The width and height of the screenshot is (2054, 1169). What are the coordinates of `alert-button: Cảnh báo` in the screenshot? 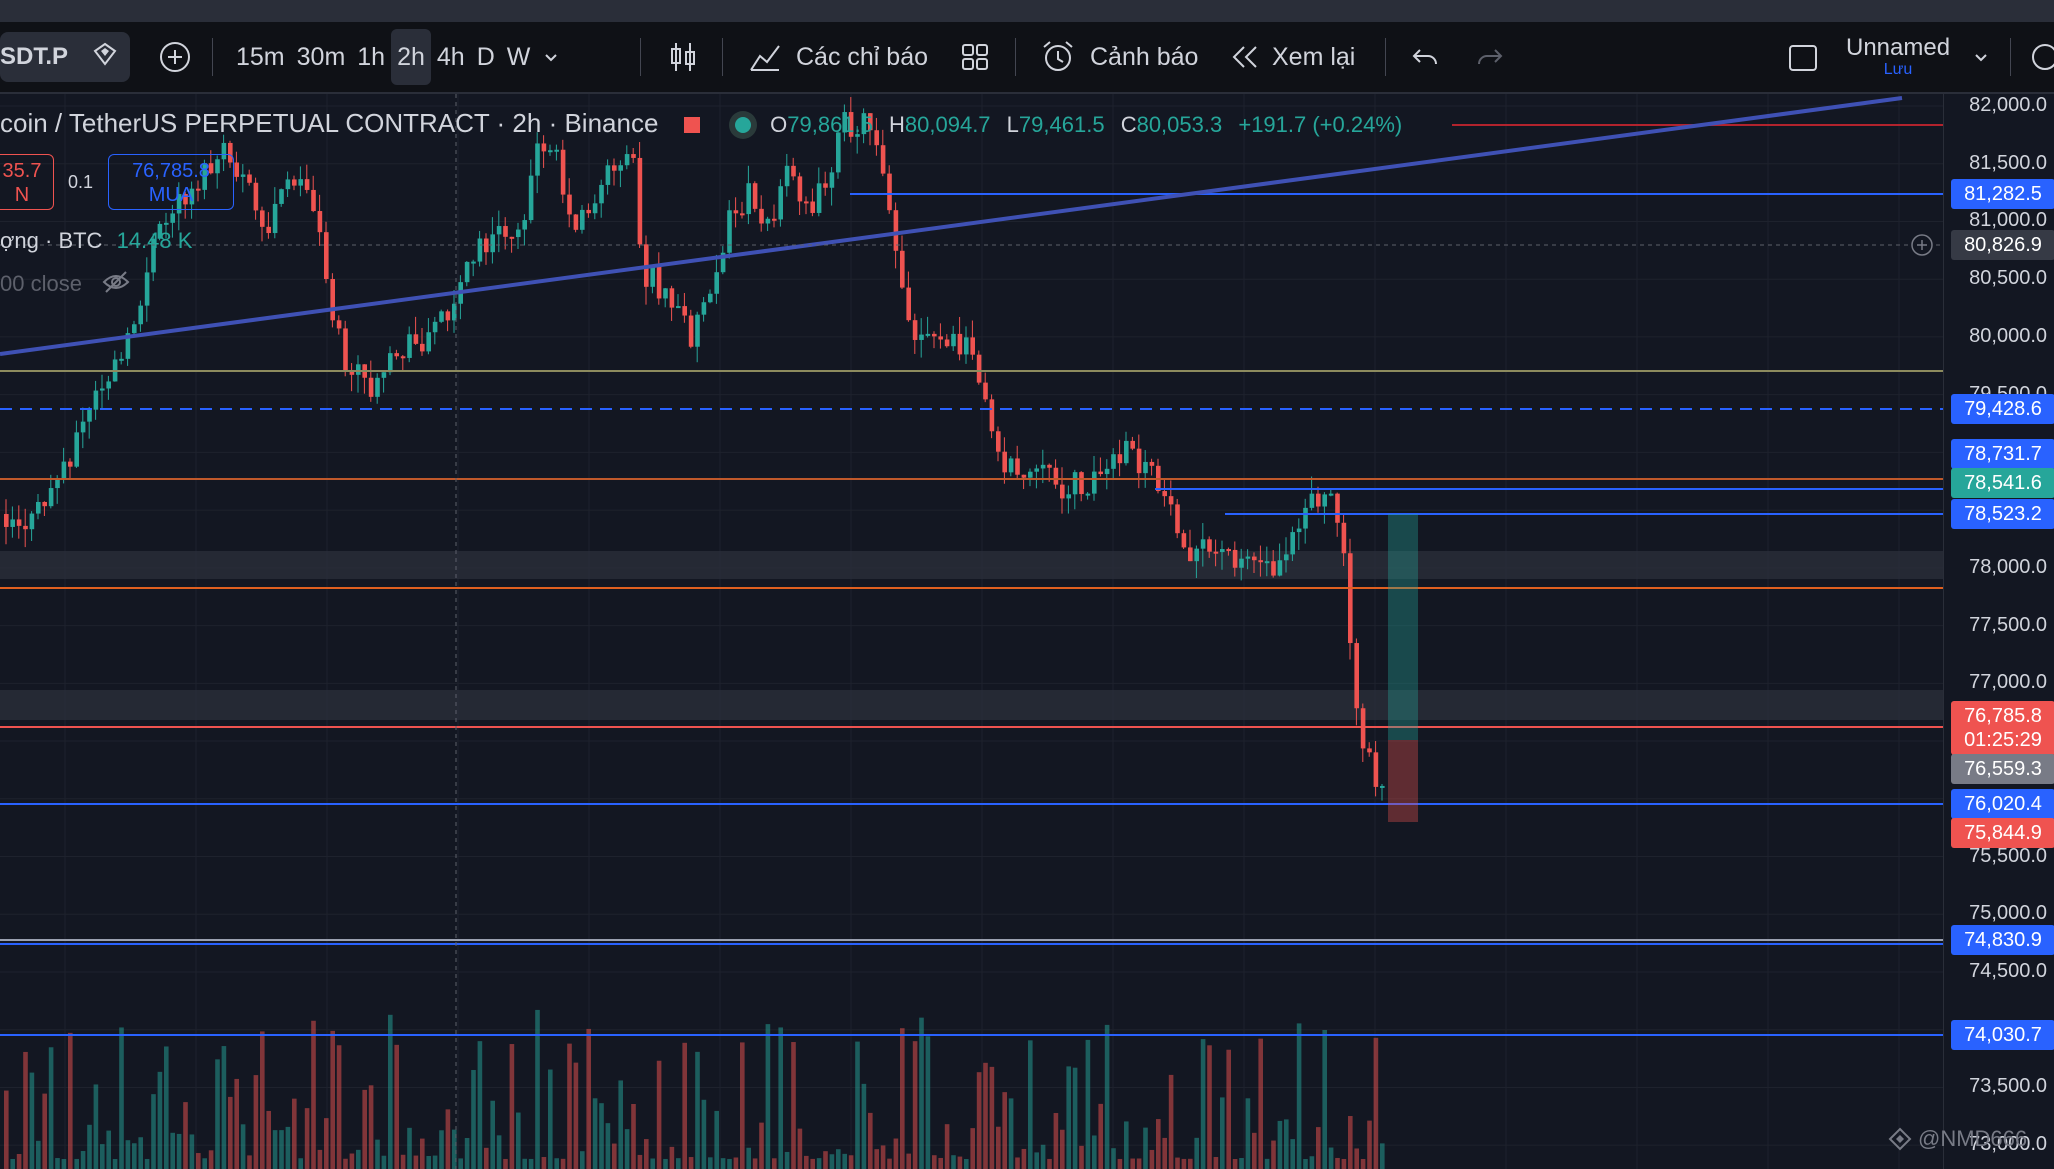 It's located at (1119, 57).